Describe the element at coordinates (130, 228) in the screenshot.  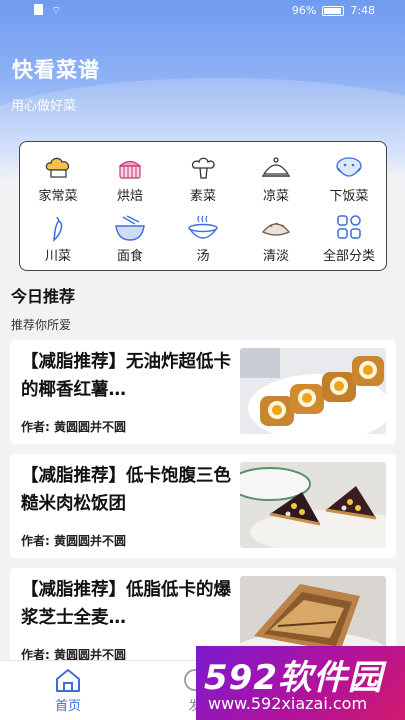
I see `noodle-bowl-icon` at that location.